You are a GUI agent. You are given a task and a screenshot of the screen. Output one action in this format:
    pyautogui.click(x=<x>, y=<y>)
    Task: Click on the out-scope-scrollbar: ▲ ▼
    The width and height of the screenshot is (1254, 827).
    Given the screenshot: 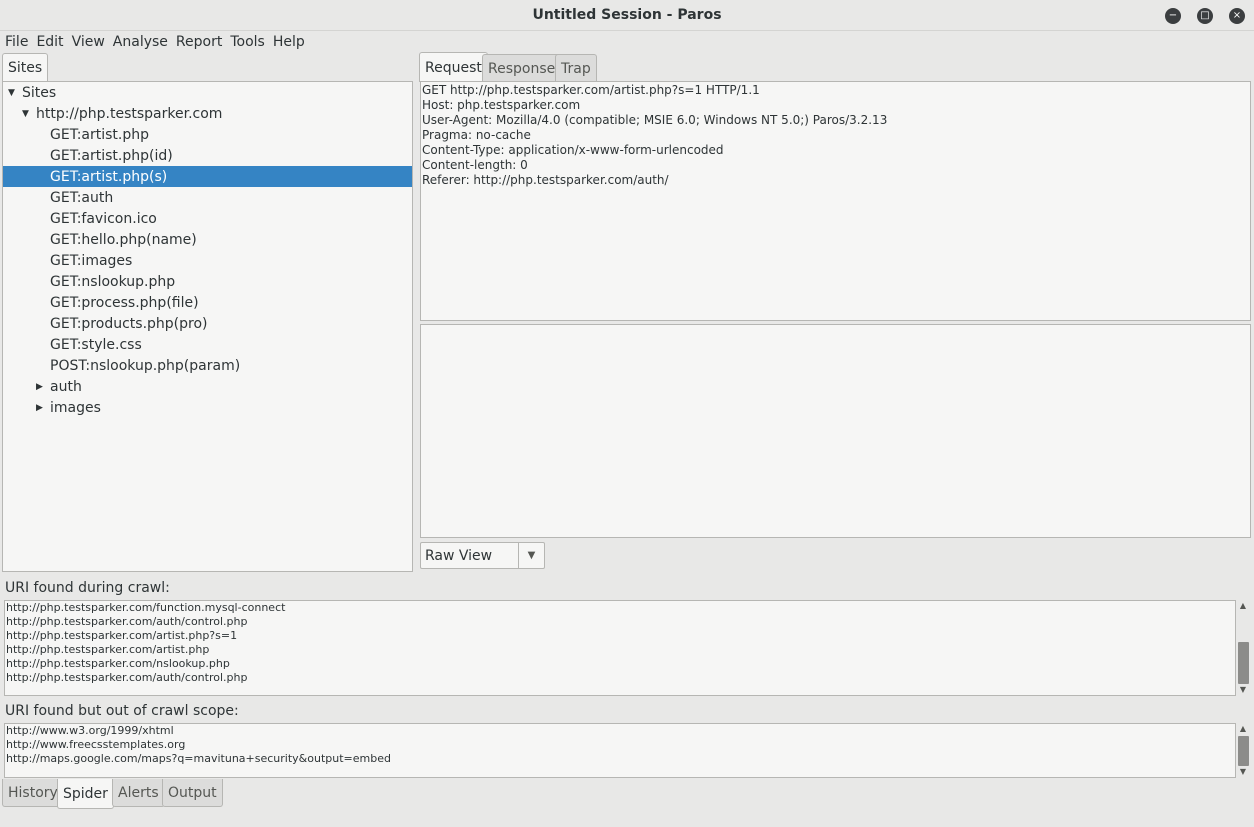 What is the action you would take?
    pyautogui.click(x=1243, y=750)
    